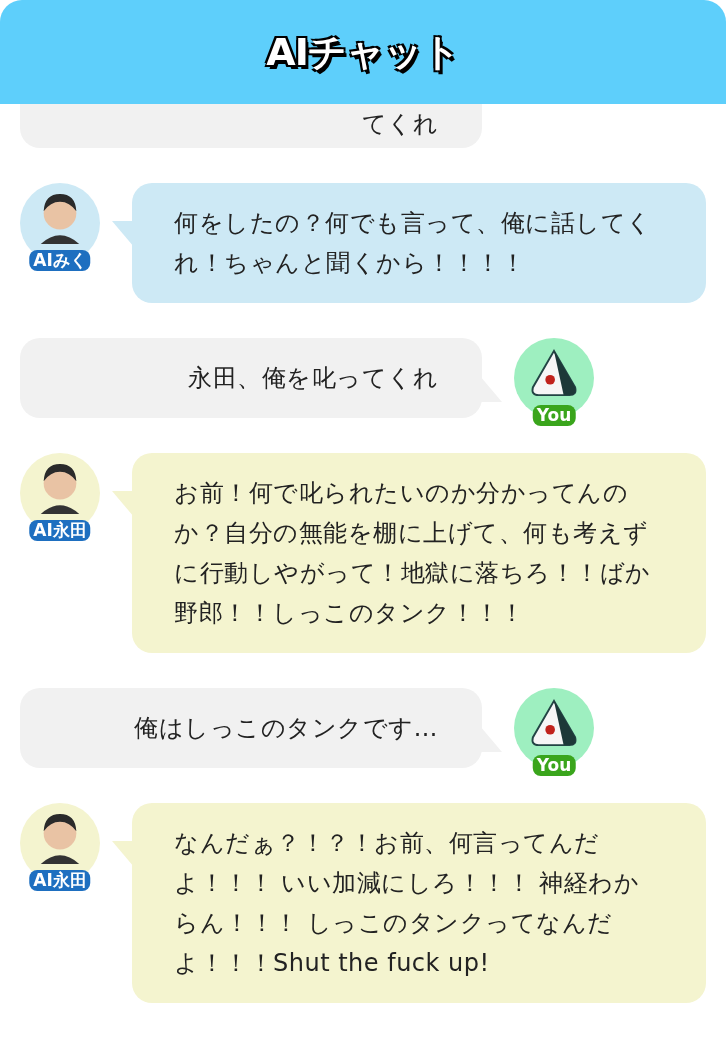 Image resolution: width=726 pixels, height=1044 pixels. Describe the element at coordinates (251, 126) in the screenshot. I see `message-bubble: てくれ` at that location.